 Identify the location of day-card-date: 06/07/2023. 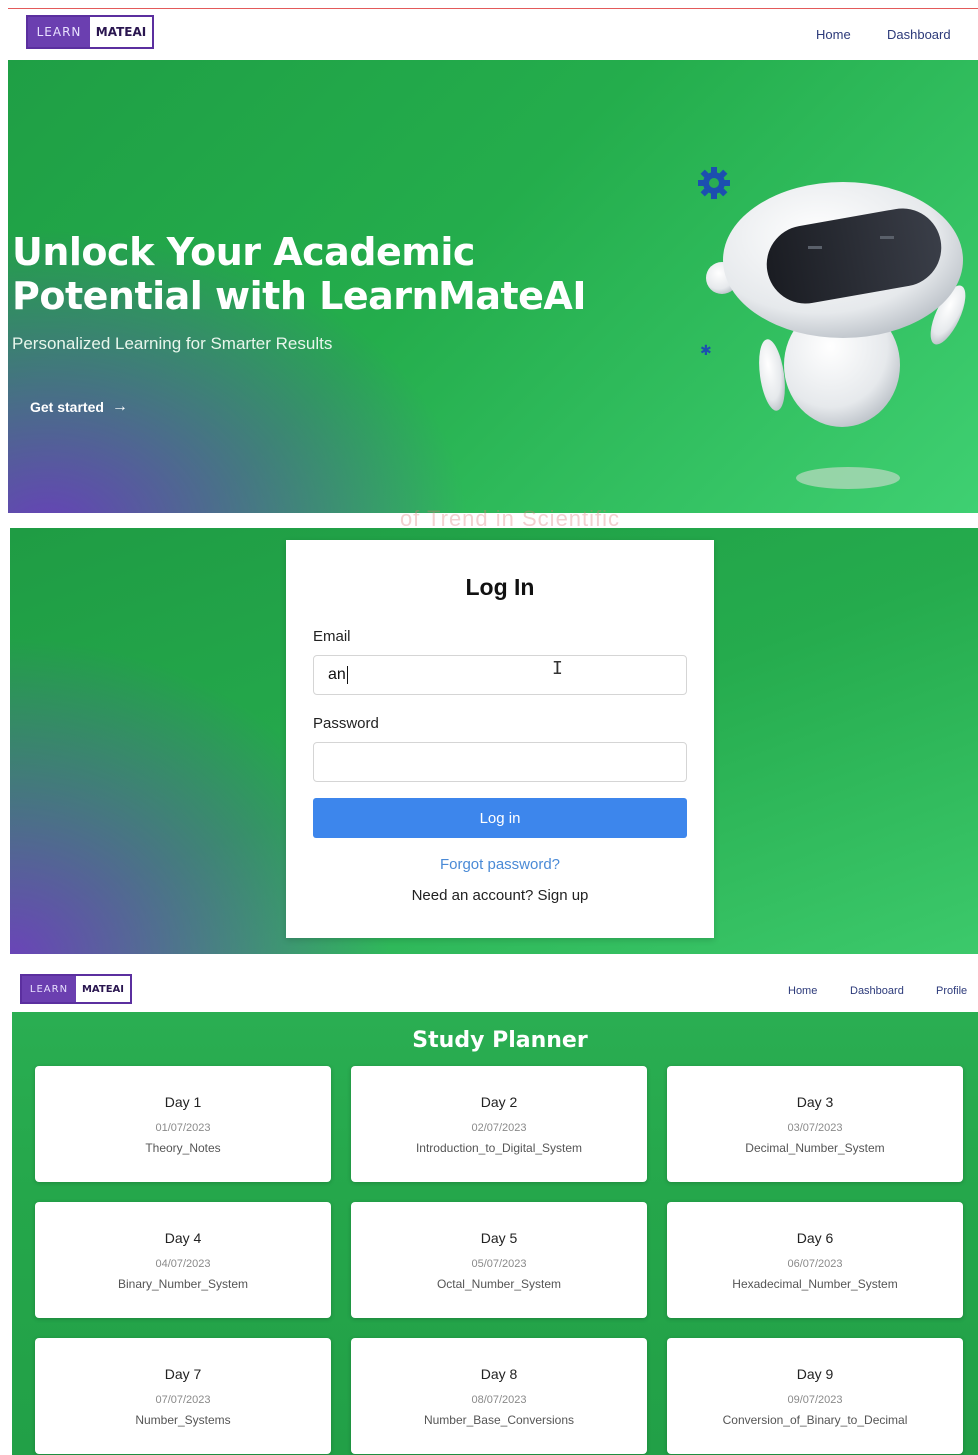
(815, 1264).